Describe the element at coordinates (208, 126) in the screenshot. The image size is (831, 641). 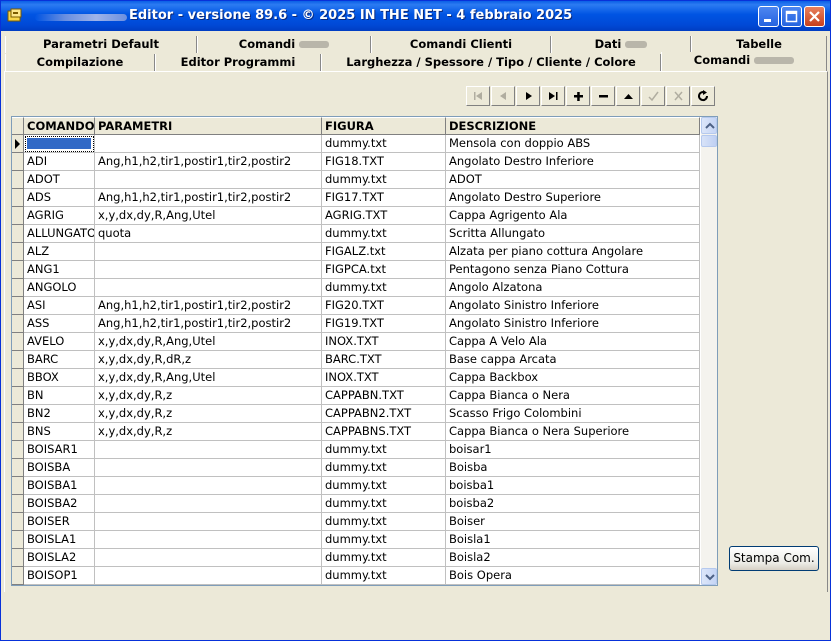
I see `column-header-parametri: PARAMETRI` at that location.